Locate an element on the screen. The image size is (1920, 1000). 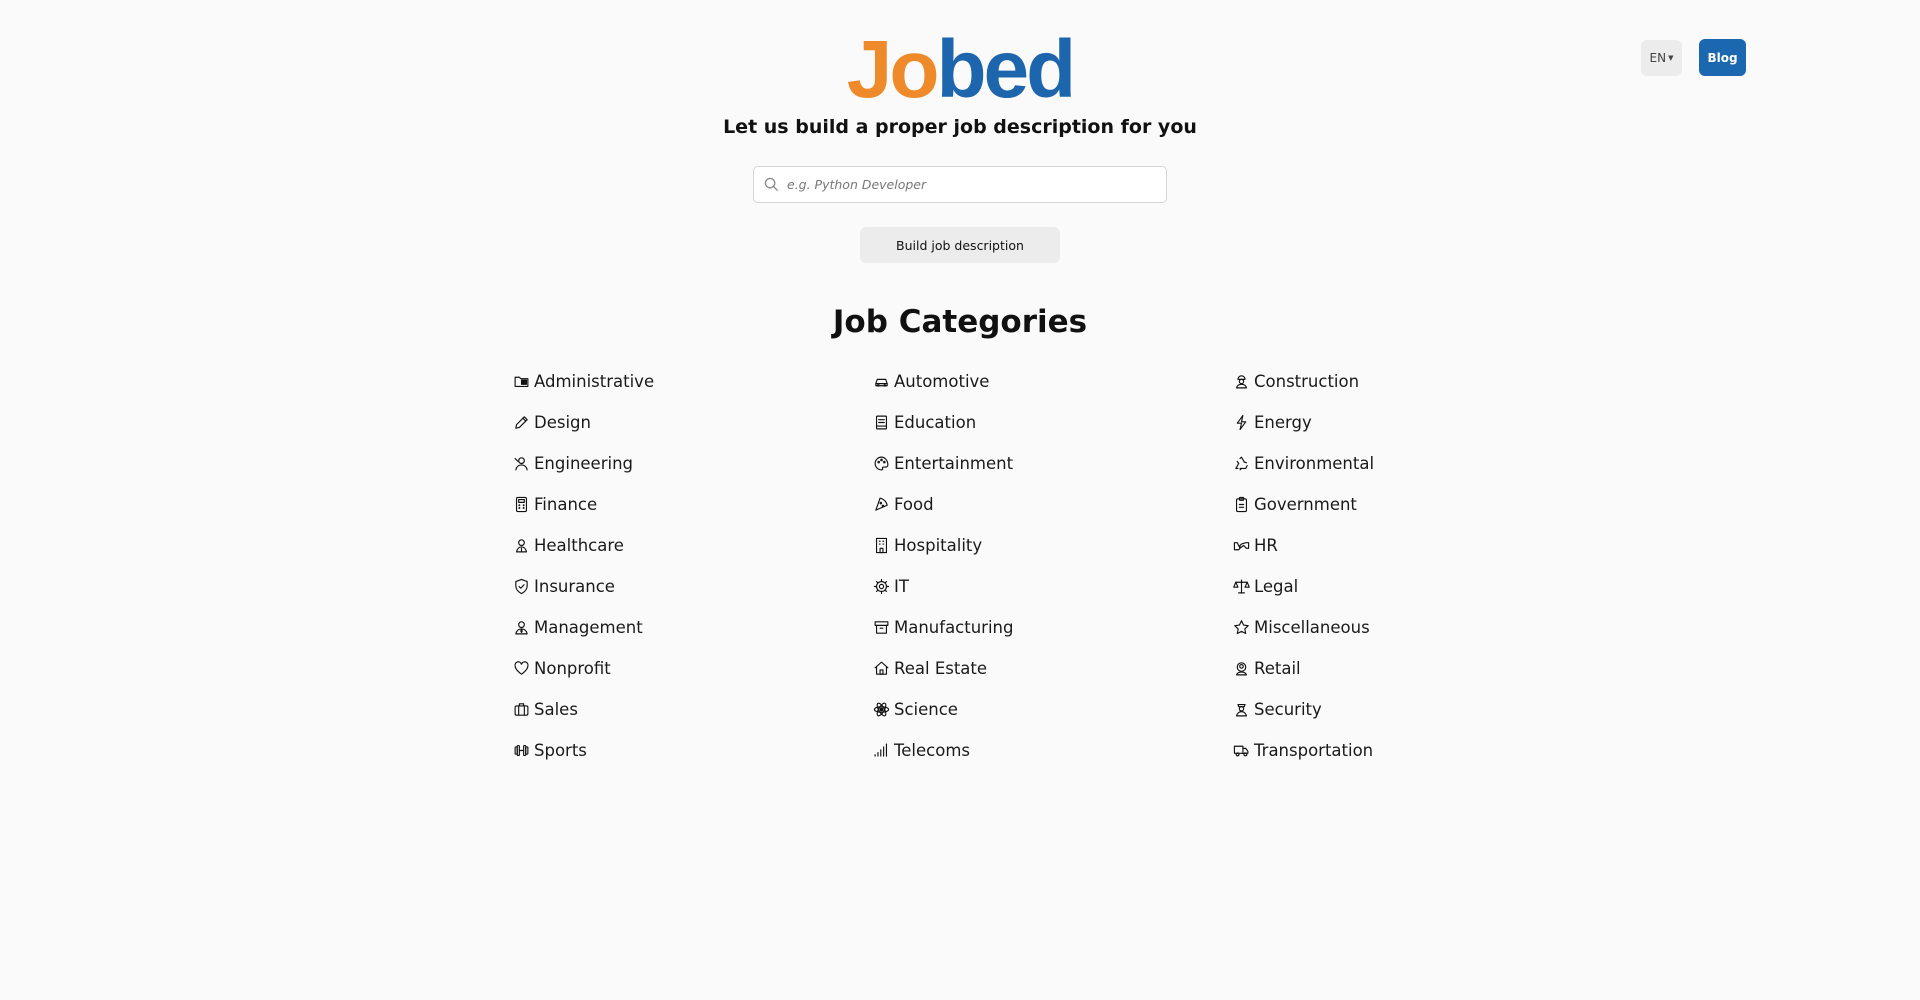
palette-icon is located at coordinates (881, 463).